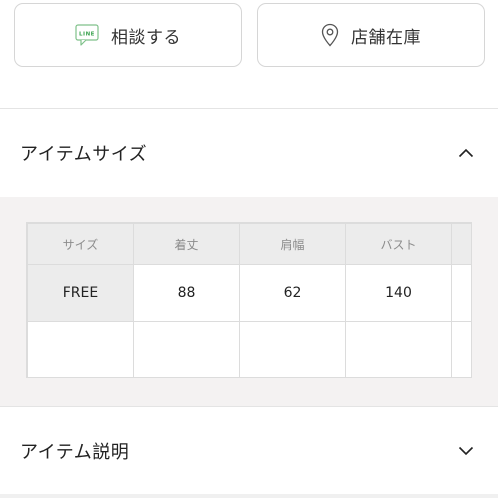  I want to click on size-table-header-row: サイズ 着丈 肩幅 バスト, so click(249, 244).